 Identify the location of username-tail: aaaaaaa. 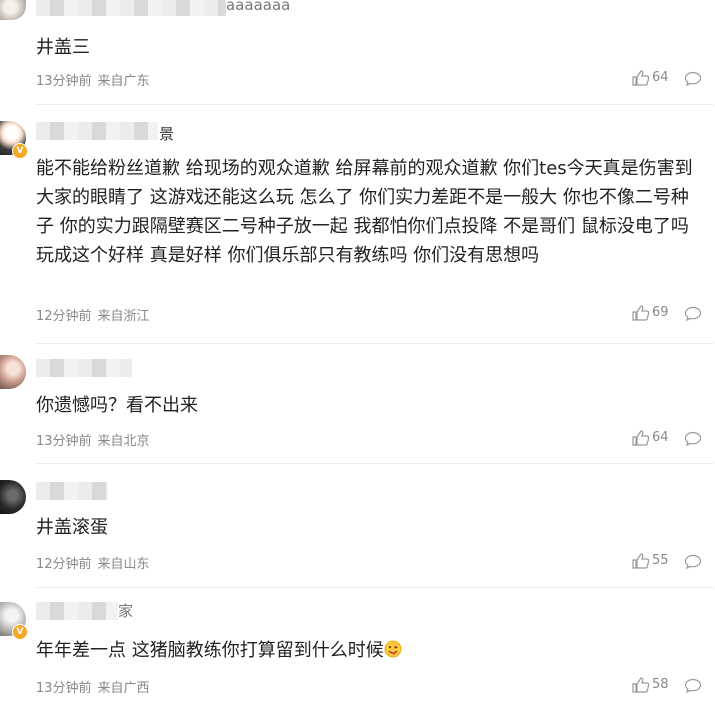
(258, 7).